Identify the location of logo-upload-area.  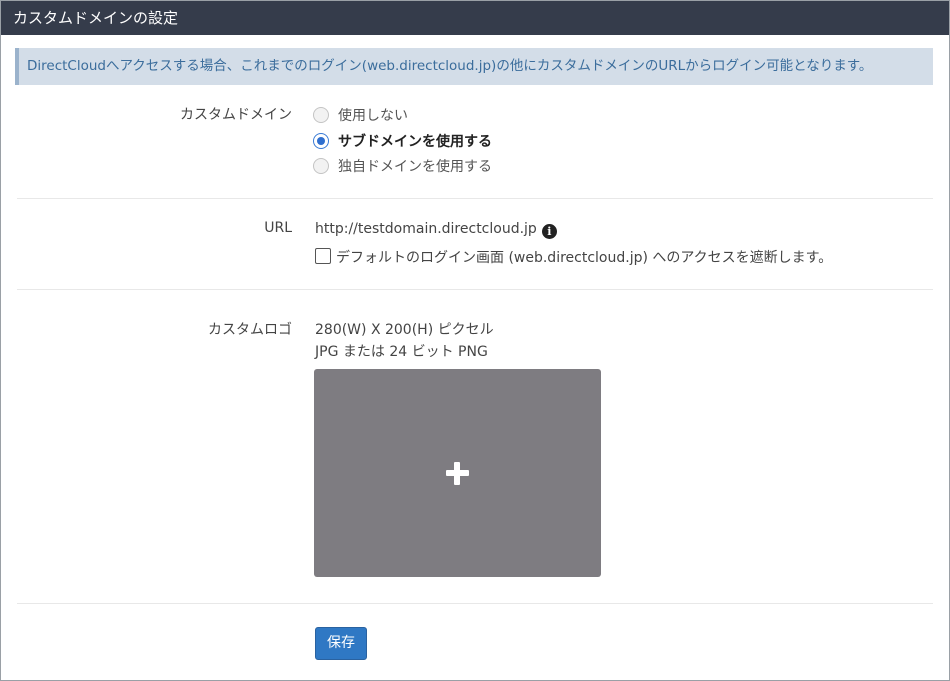
(457, 473).